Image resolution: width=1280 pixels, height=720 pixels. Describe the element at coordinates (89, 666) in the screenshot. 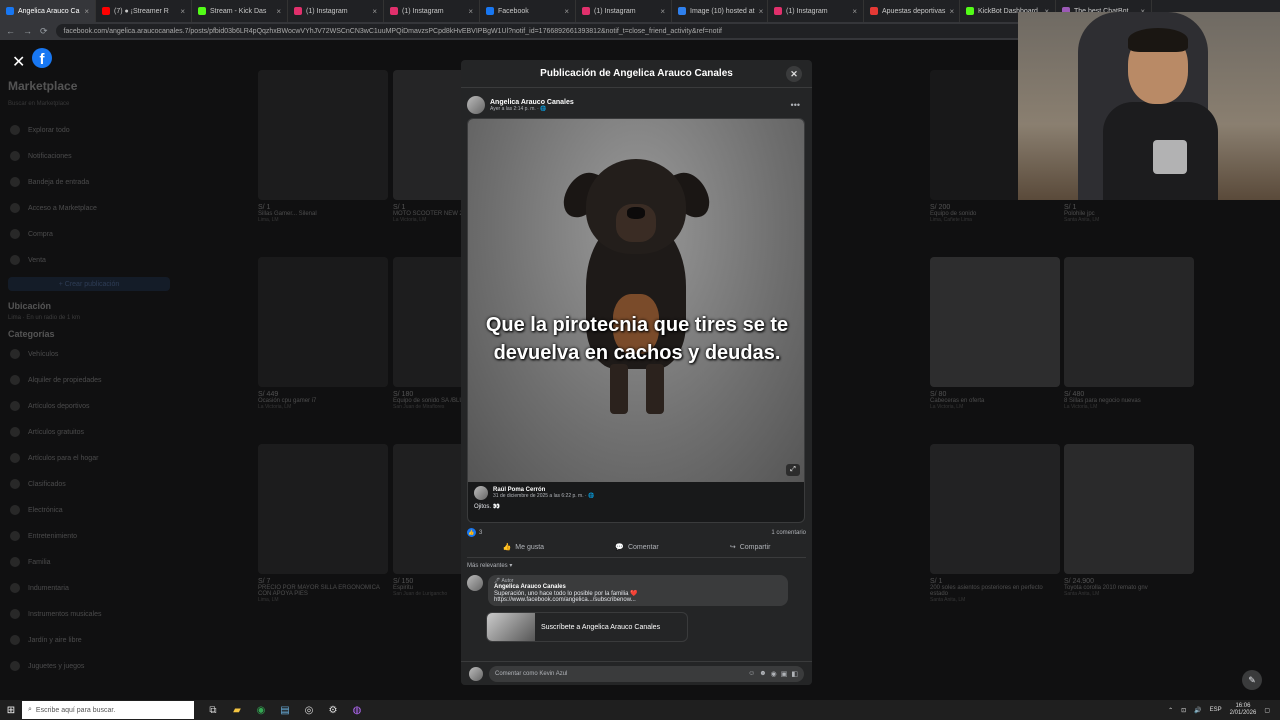

I see `sidebar-category-item: Juguetes y juegos` at that location.